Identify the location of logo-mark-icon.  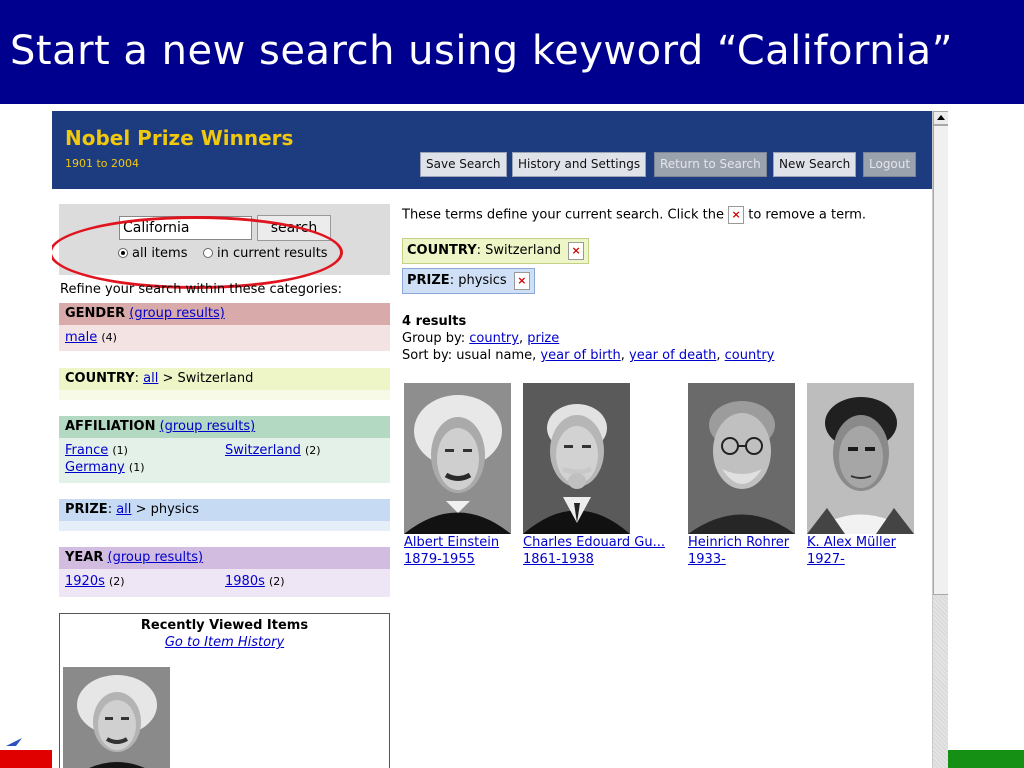
(14, 742).